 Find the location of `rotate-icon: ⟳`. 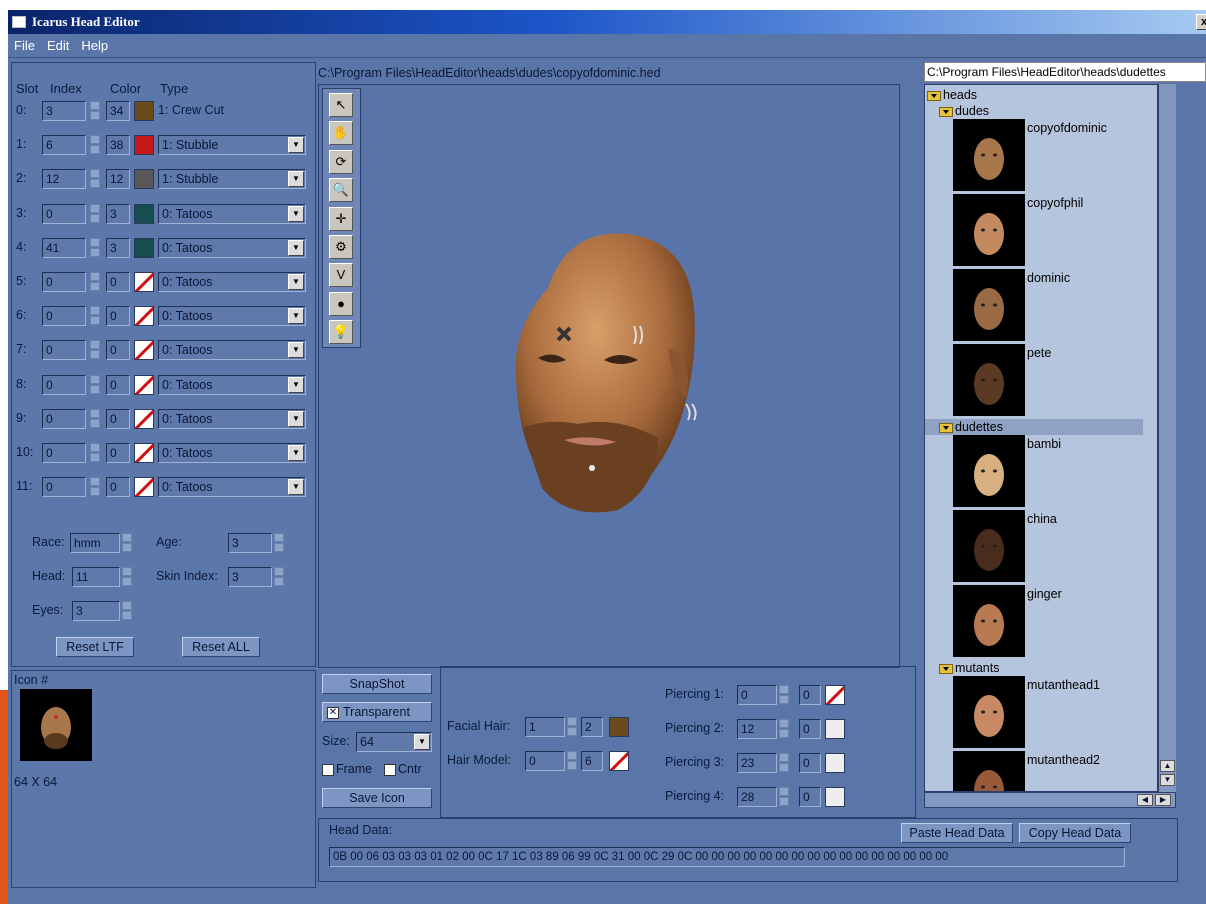

rotate-icon: ⟳ is located at coordinates (341, 161).